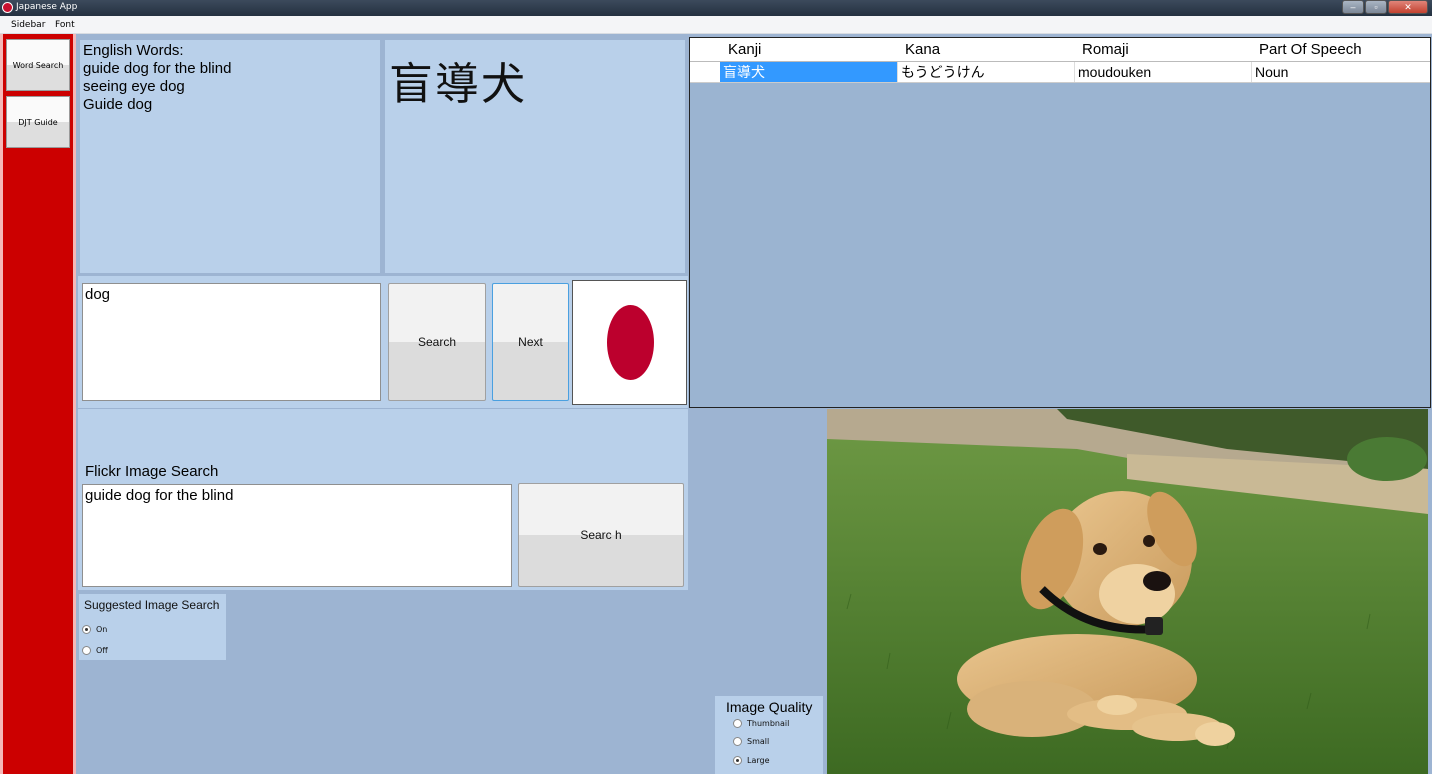 Image resolution: width=1432 pixels, height=774 pixels. What do you see at coordinates (94, 629) in the screenshot?
I see `suggested-on-option: On` at bounding box center [94, 629].